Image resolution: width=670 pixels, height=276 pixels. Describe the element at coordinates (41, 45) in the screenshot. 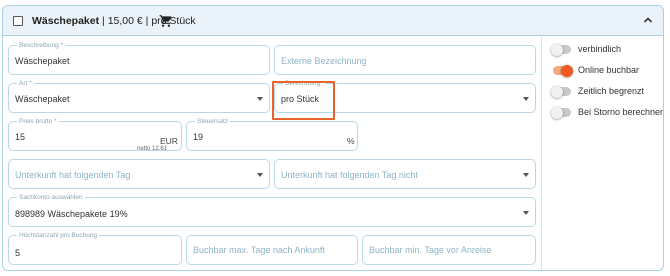

I see `beschreibung-label: Beschreibung *` at that location.